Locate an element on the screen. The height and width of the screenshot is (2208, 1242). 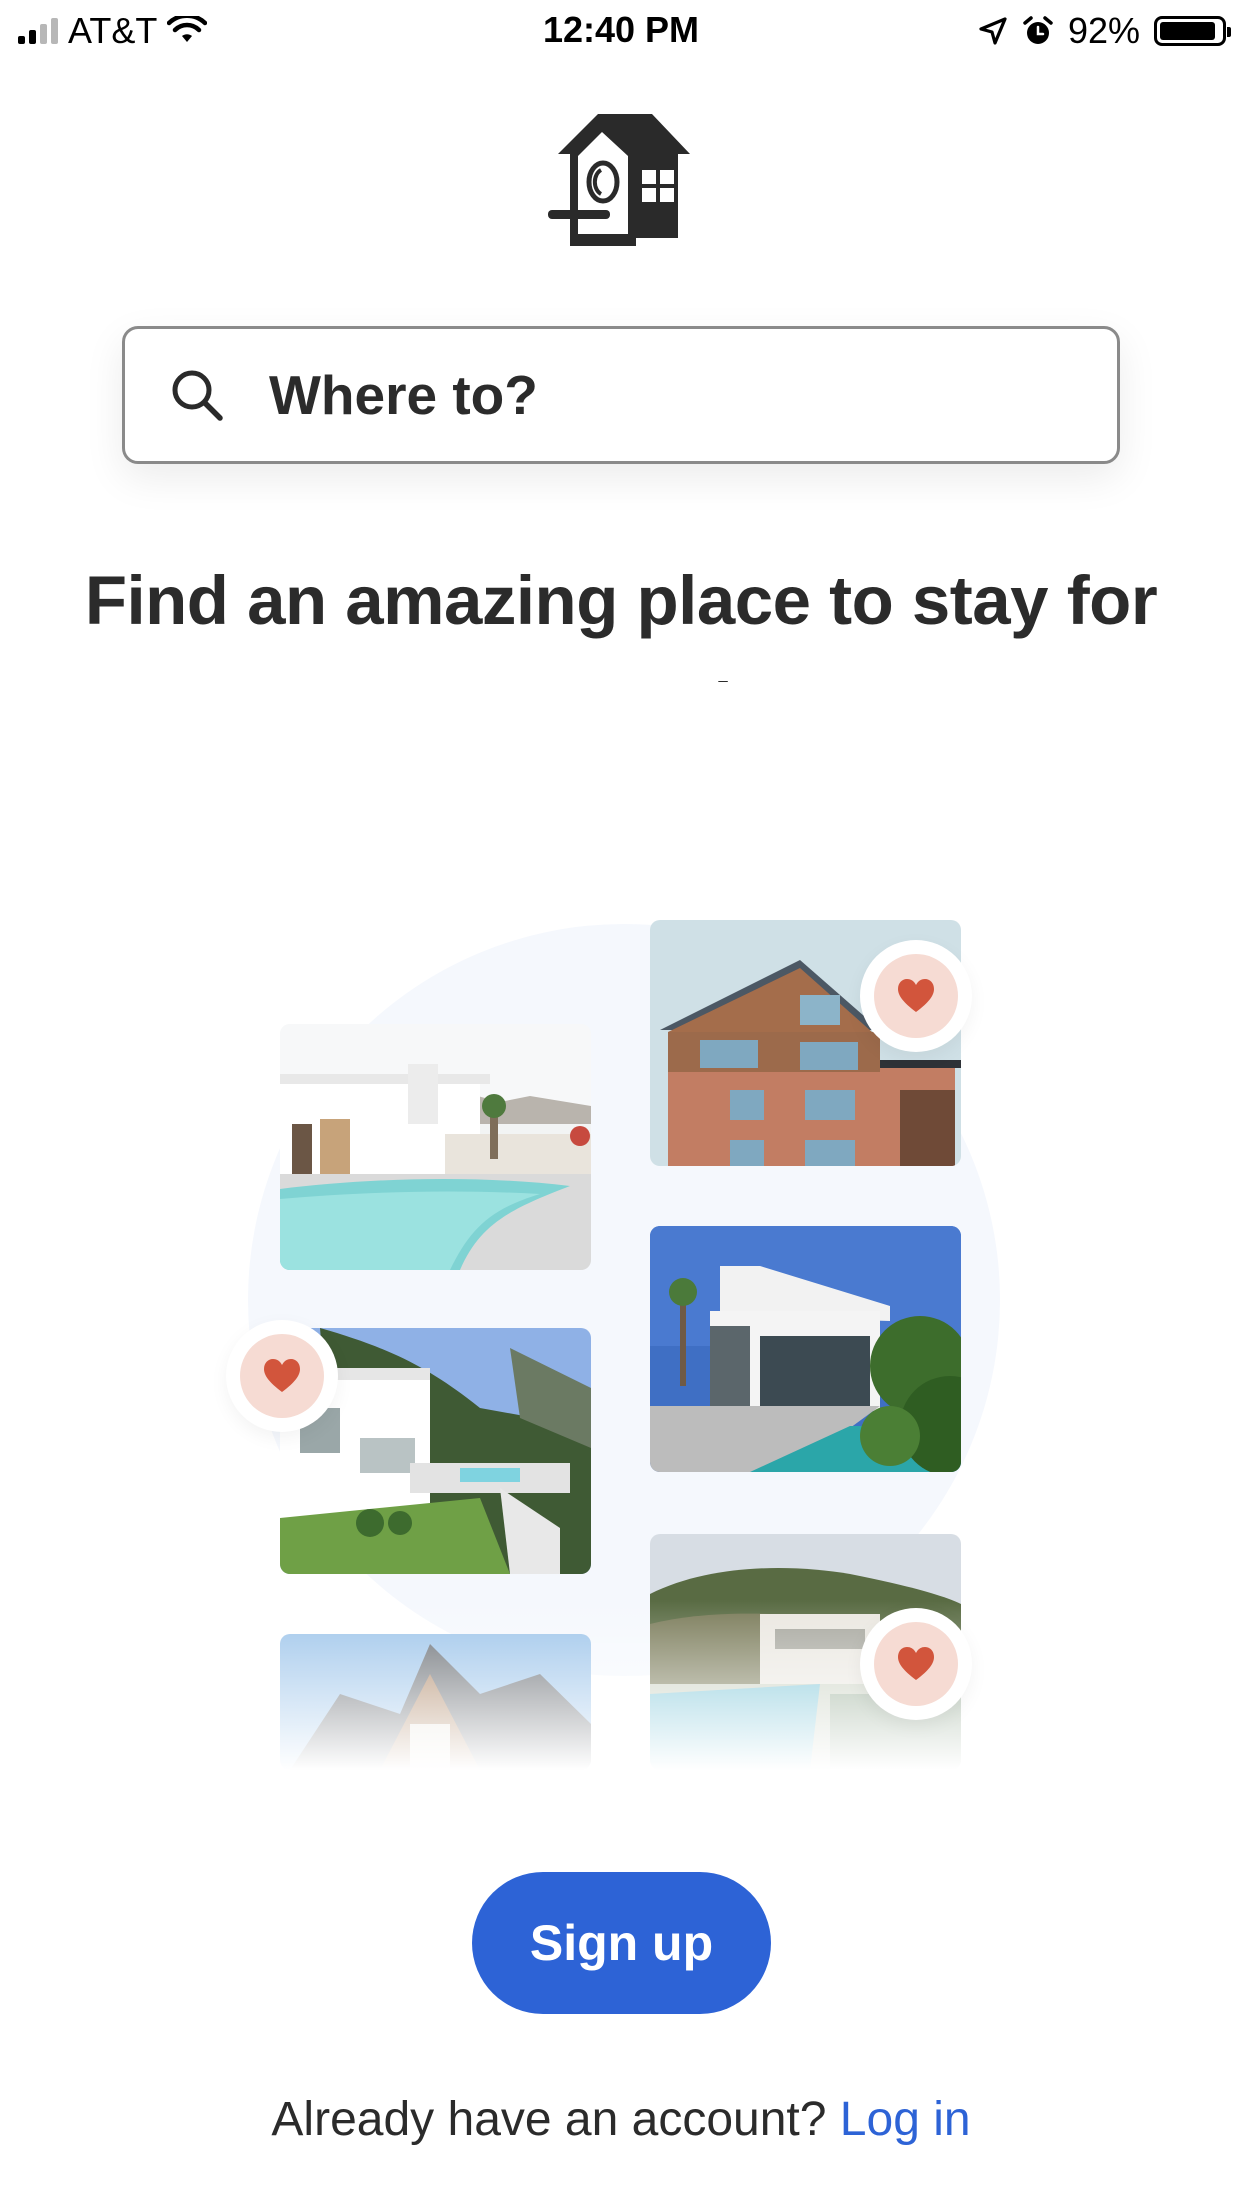
pool-villa-photo is located at coordinates (435, 1147).